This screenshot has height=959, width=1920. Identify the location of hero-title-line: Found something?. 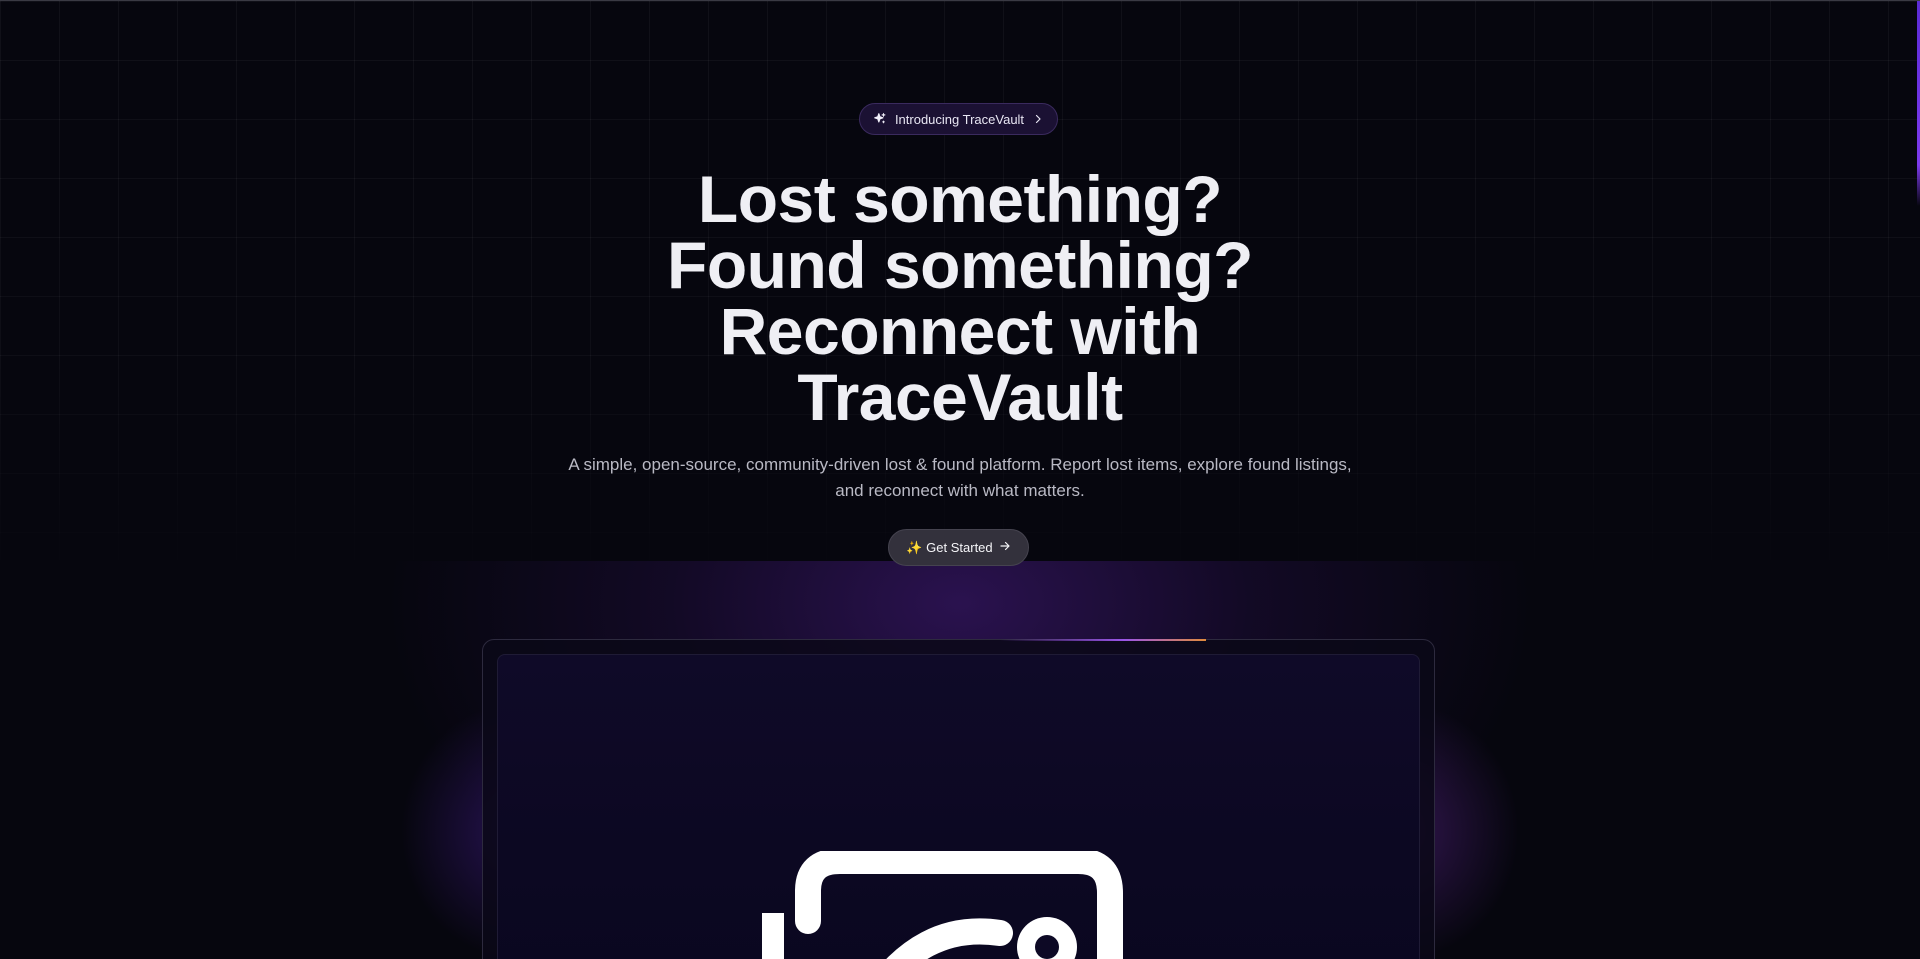
(960, 265).